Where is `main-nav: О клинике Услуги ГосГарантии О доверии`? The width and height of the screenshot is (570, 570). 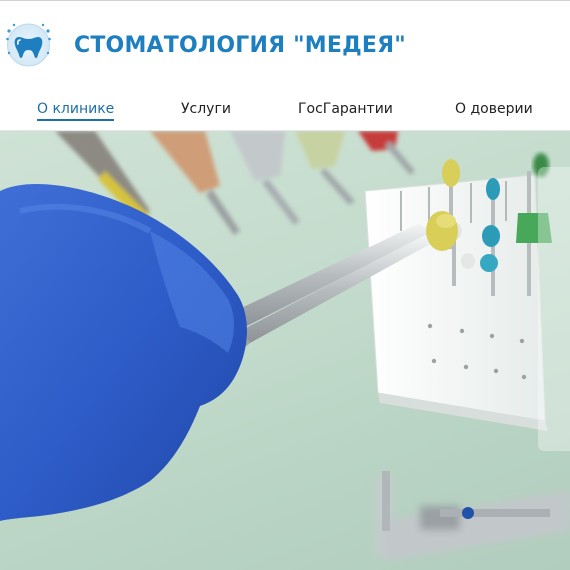 main-nav: О клинике Услуги ГосГарантии О доверии is located at coordinates (285, 110).